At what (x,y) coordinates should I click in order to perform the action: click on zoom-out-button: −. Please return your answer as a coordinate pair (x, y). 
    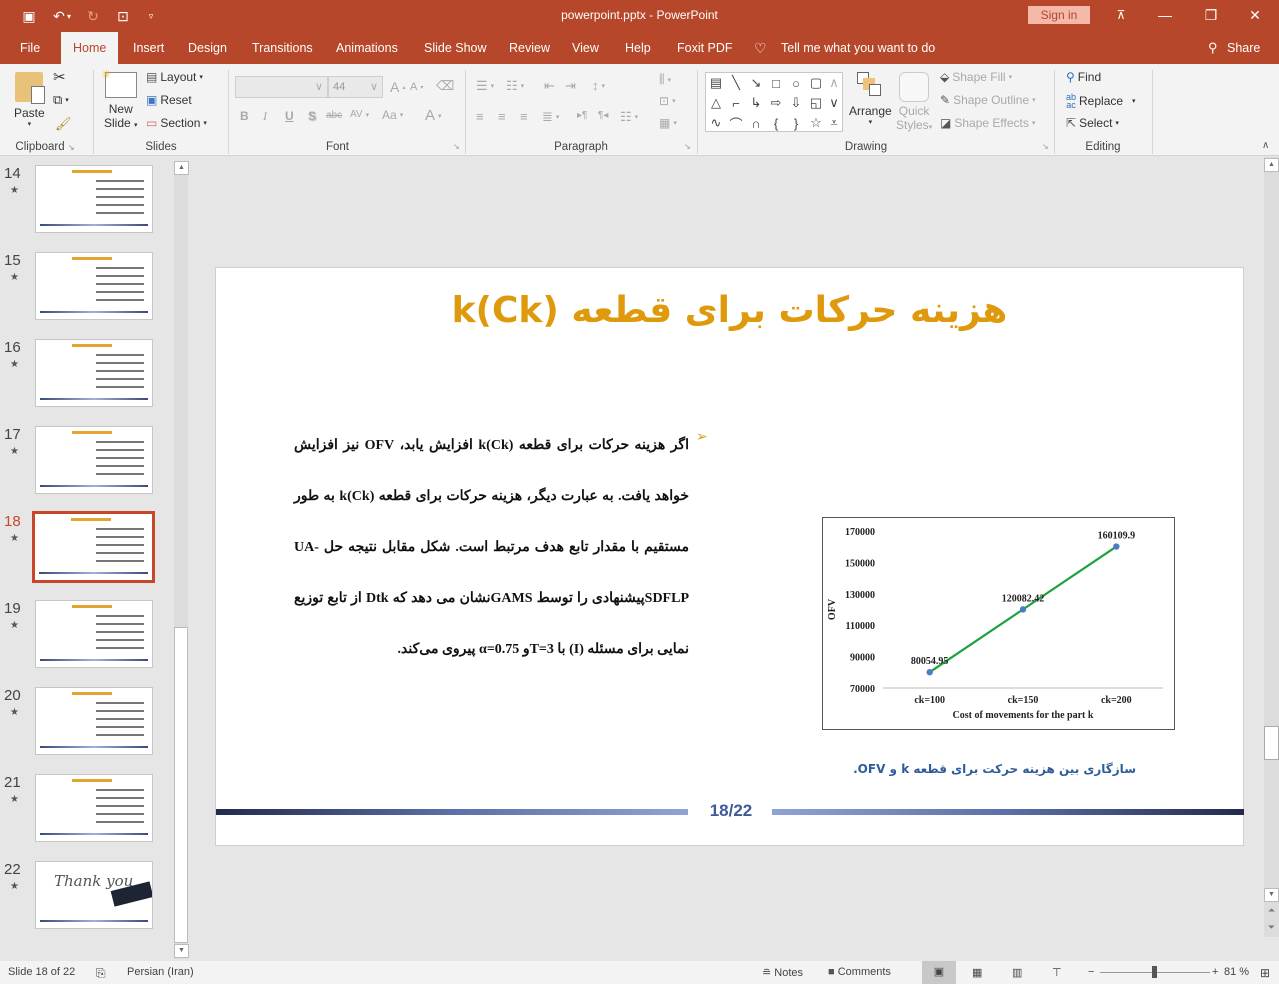
    Looking at the image, I should click on (1091, 972).